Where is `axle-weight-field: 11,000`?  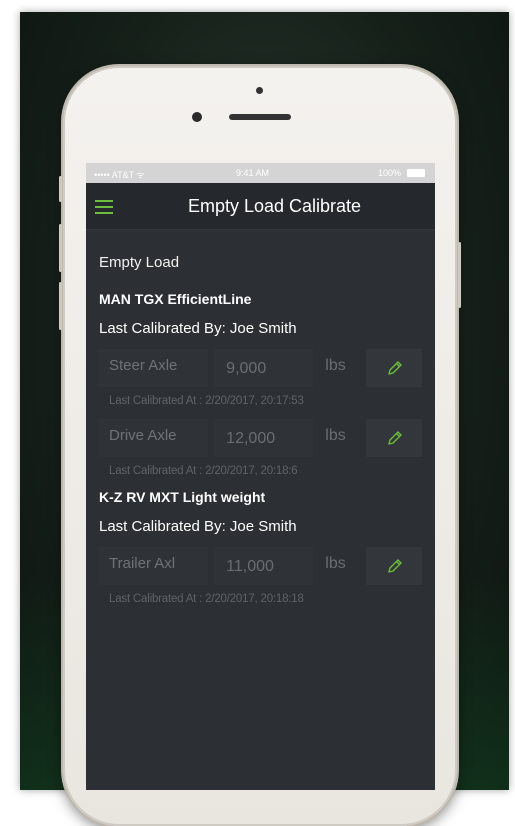
axle-weight-field: 11,000 is located at coordinates (264, 566).